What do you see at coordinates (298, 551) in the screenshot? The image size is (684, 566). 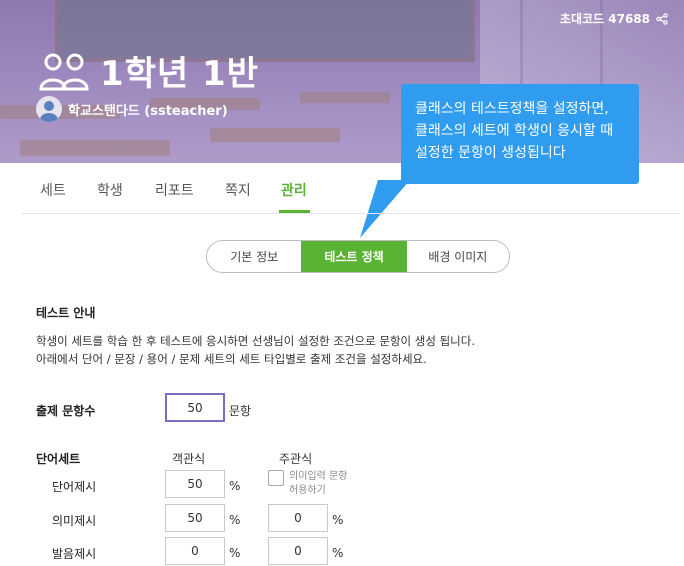 I see `pronunciation-prompt-subjective-input: 0` at bounding box center [298, 551].